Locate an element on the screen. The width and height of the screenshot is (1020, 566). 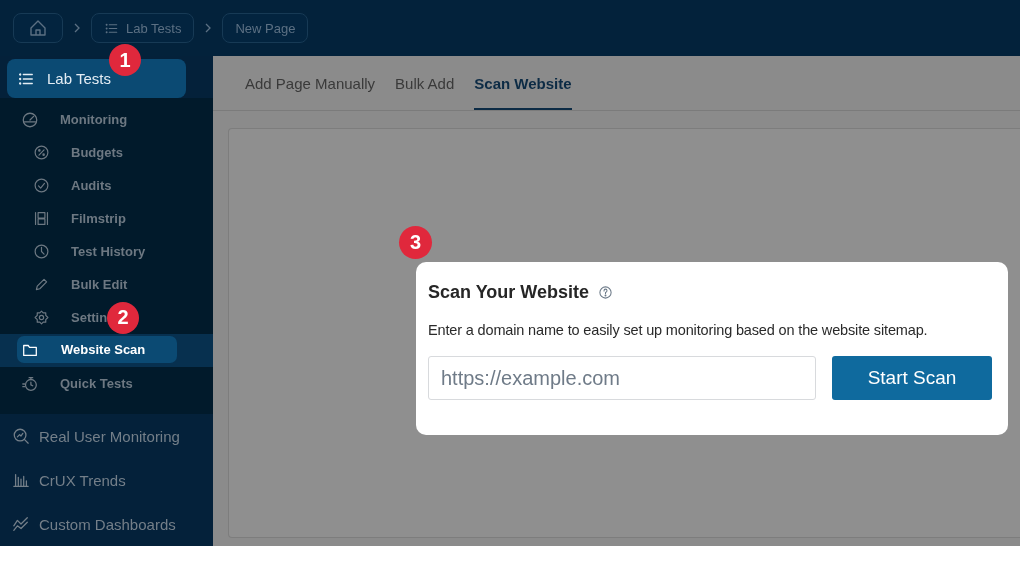
pencil-icon is located at coordinates (41, 284).